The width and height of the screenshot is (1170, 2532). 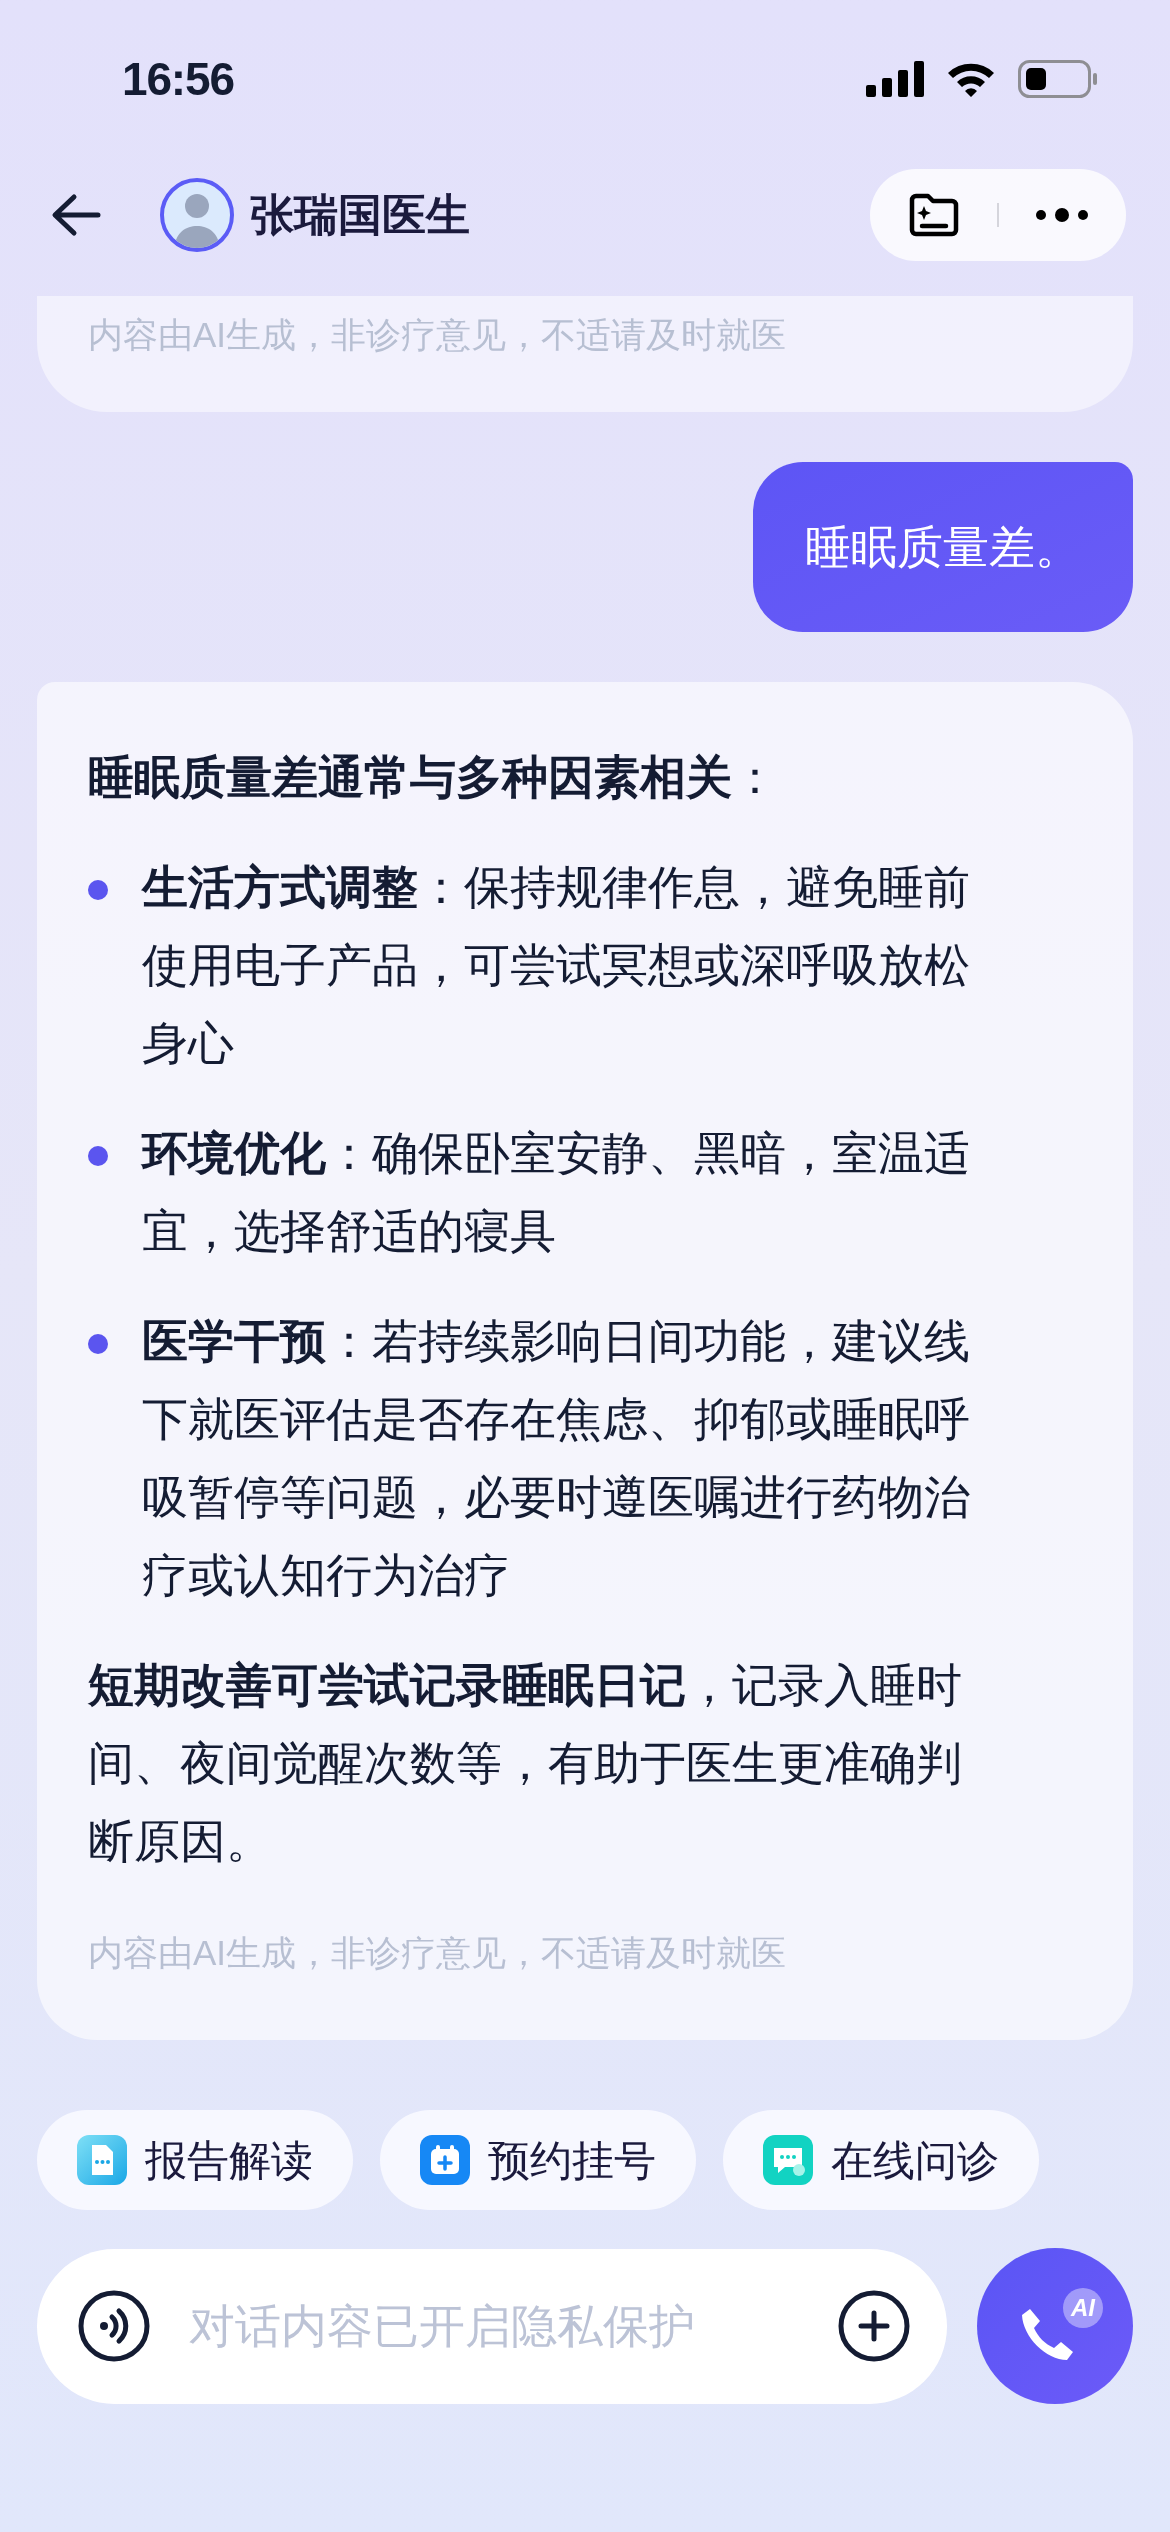 I want to click on voice-button, so click(x=114, y=2326).